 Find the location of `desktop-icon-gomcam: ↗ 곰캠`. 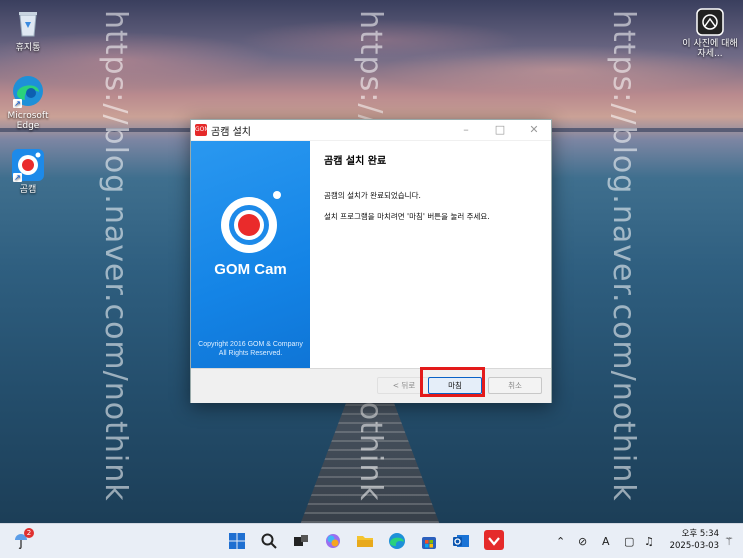

desktop-icon-gomcam: ↗ 곰캠 is located at coordinates (28, 171).